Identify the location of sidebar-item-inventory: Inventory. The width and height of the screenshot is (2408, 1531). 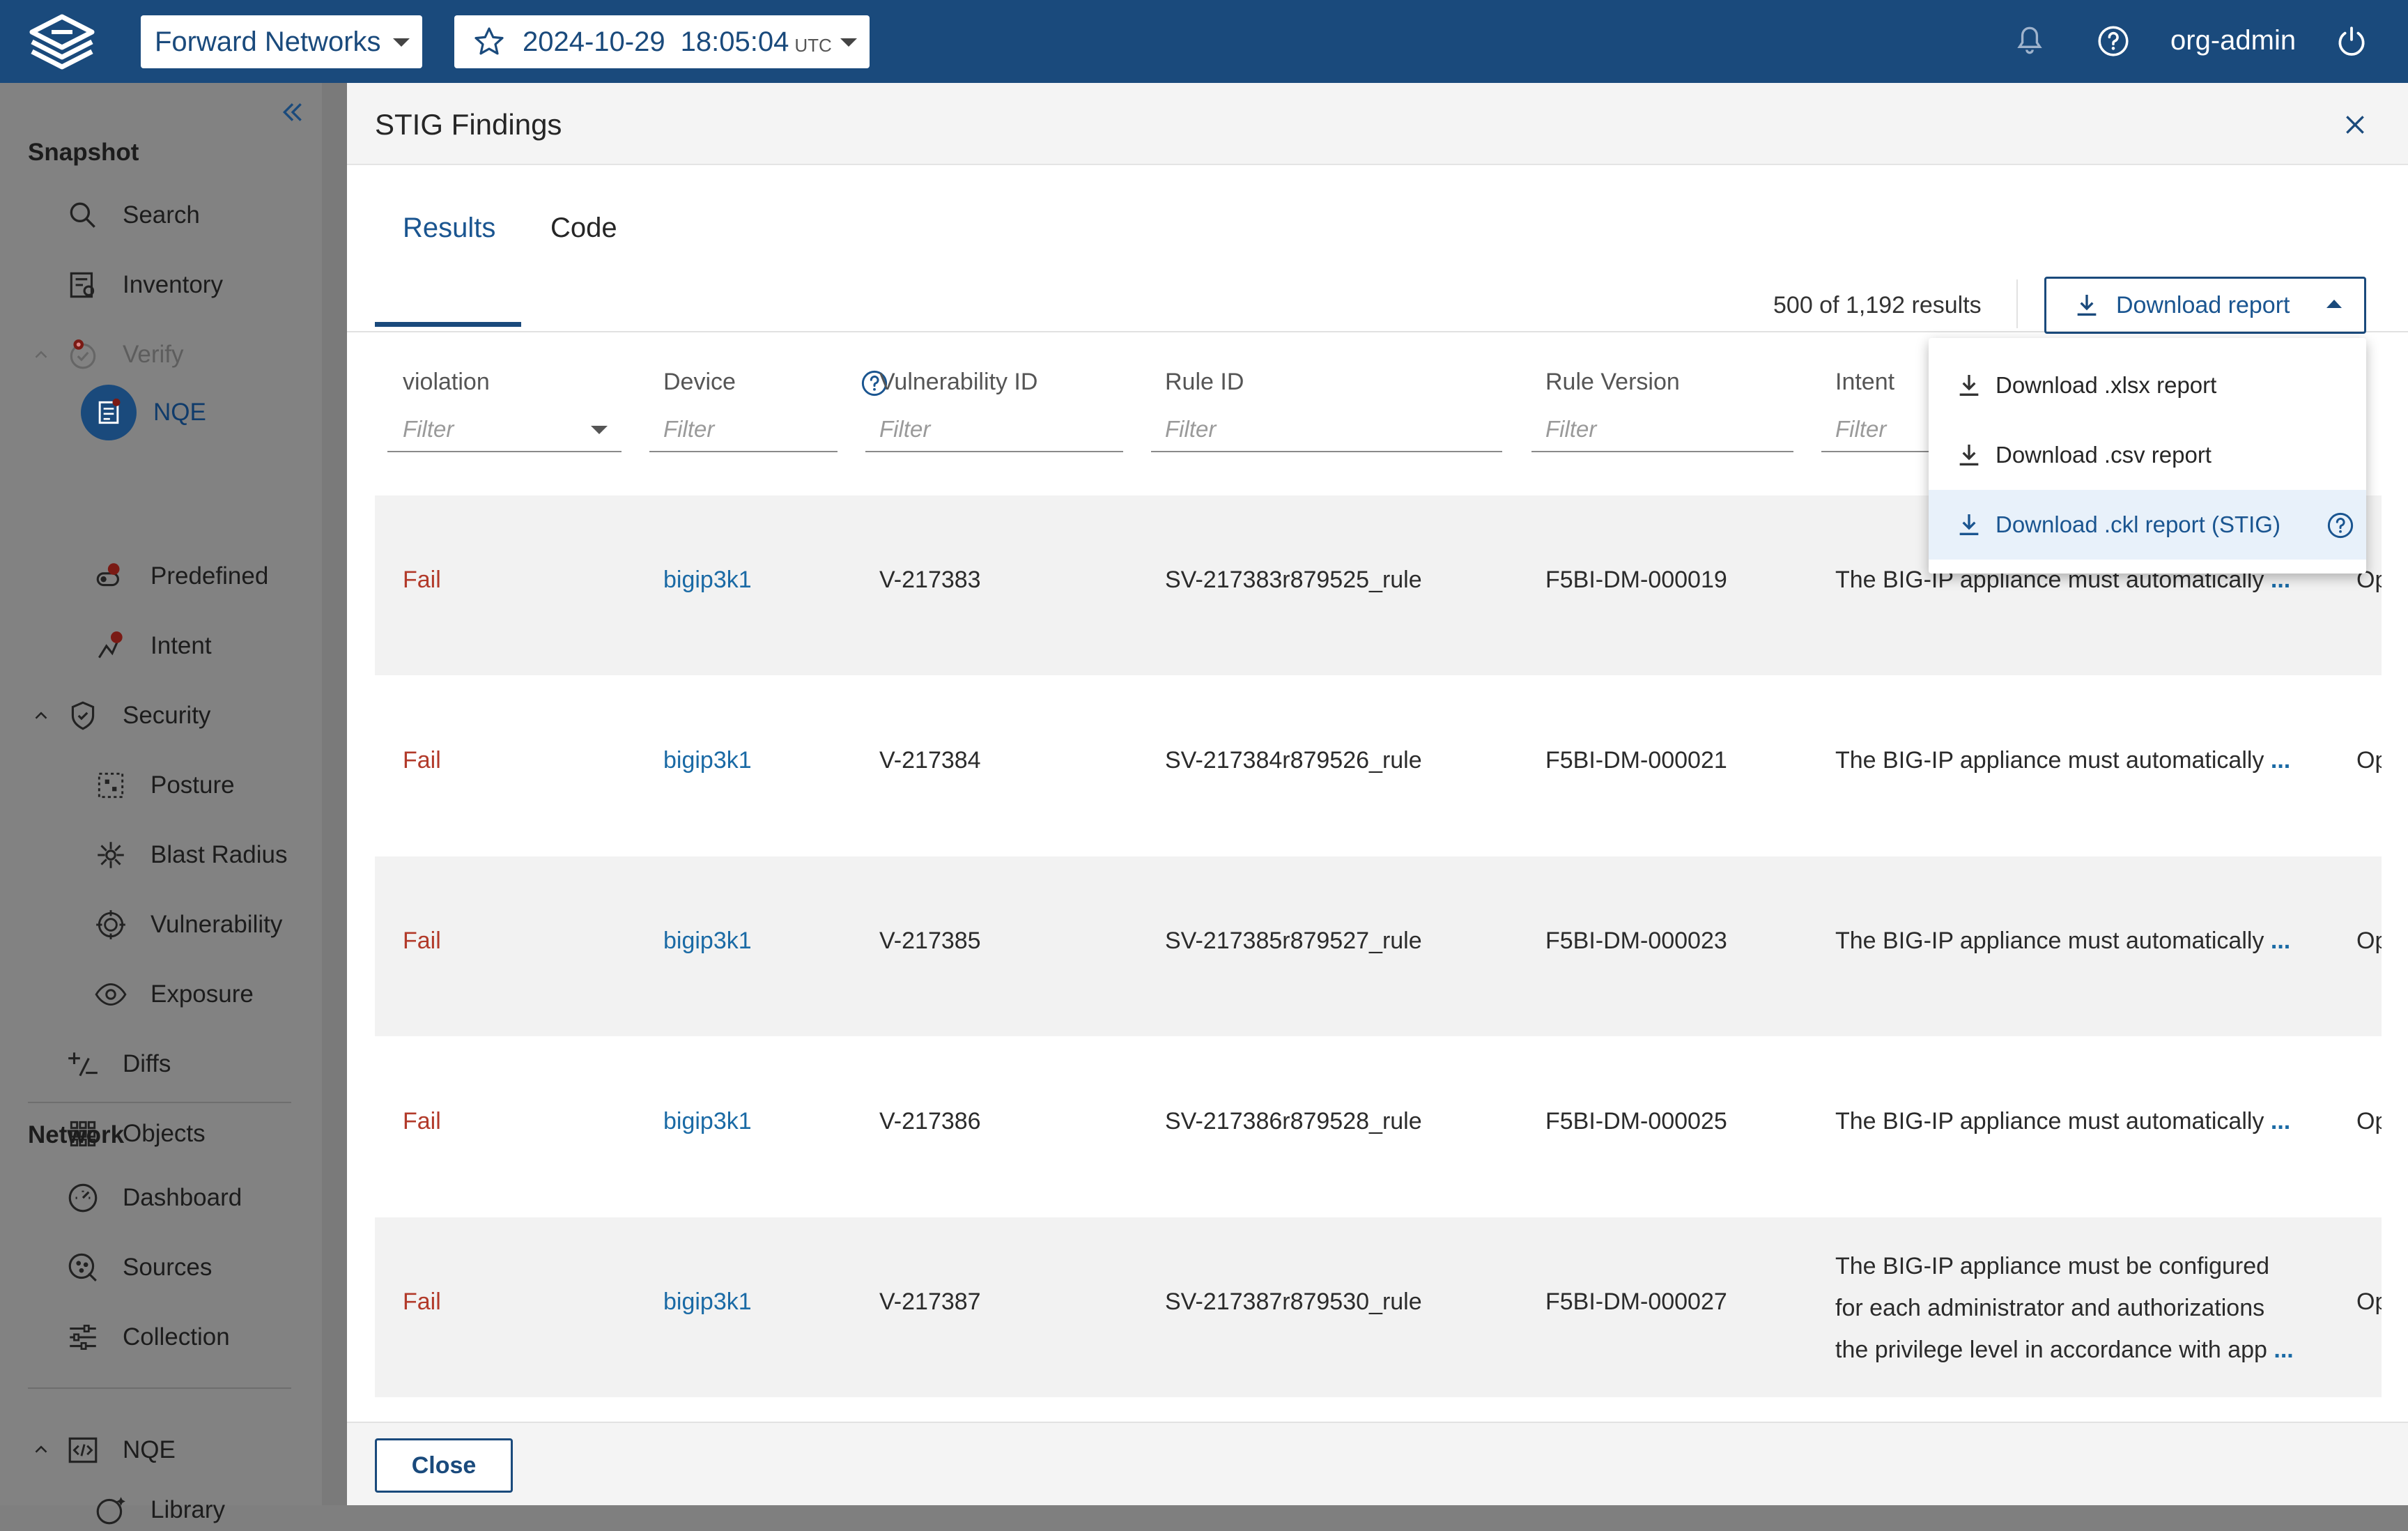
(144, 285).